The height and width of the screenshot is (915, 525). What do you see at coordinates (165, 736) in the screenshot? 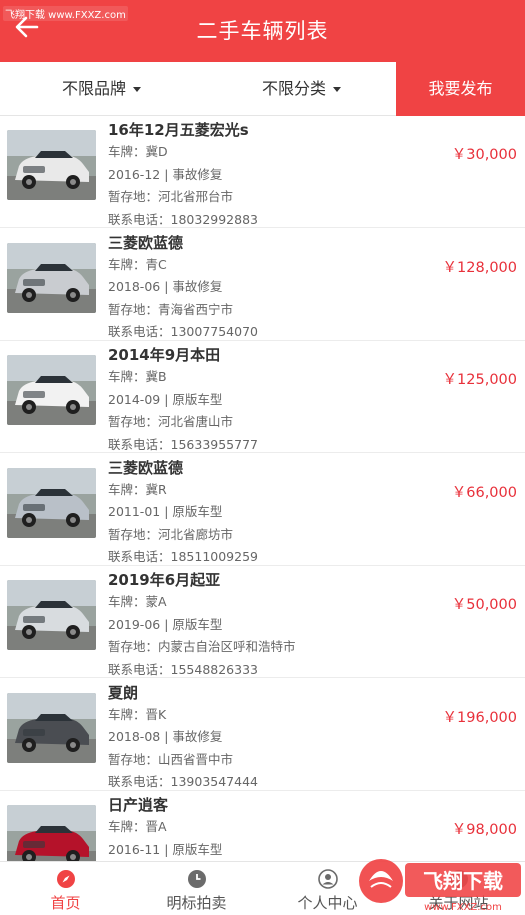
I see `car-date-line: 2018-08 | 事故修复` at bounding box center [165, 736].